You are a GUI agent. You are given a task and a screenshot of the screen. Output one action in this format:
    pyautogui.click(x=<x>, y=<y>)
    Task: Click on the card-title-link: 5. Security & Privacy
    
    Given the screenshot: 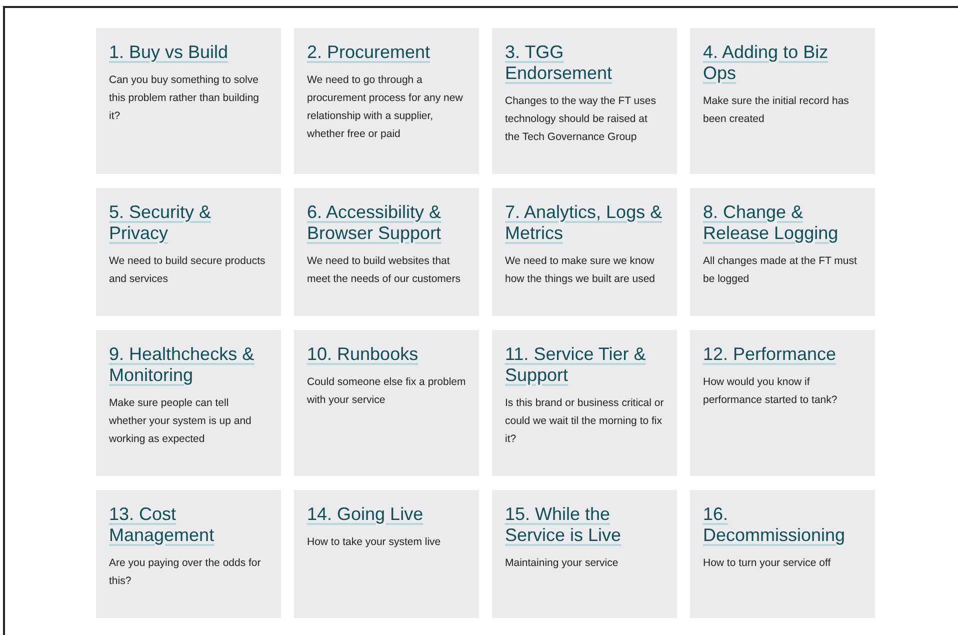 What is the action you would take?
    pyautogui.click(x=188, y=223)
    